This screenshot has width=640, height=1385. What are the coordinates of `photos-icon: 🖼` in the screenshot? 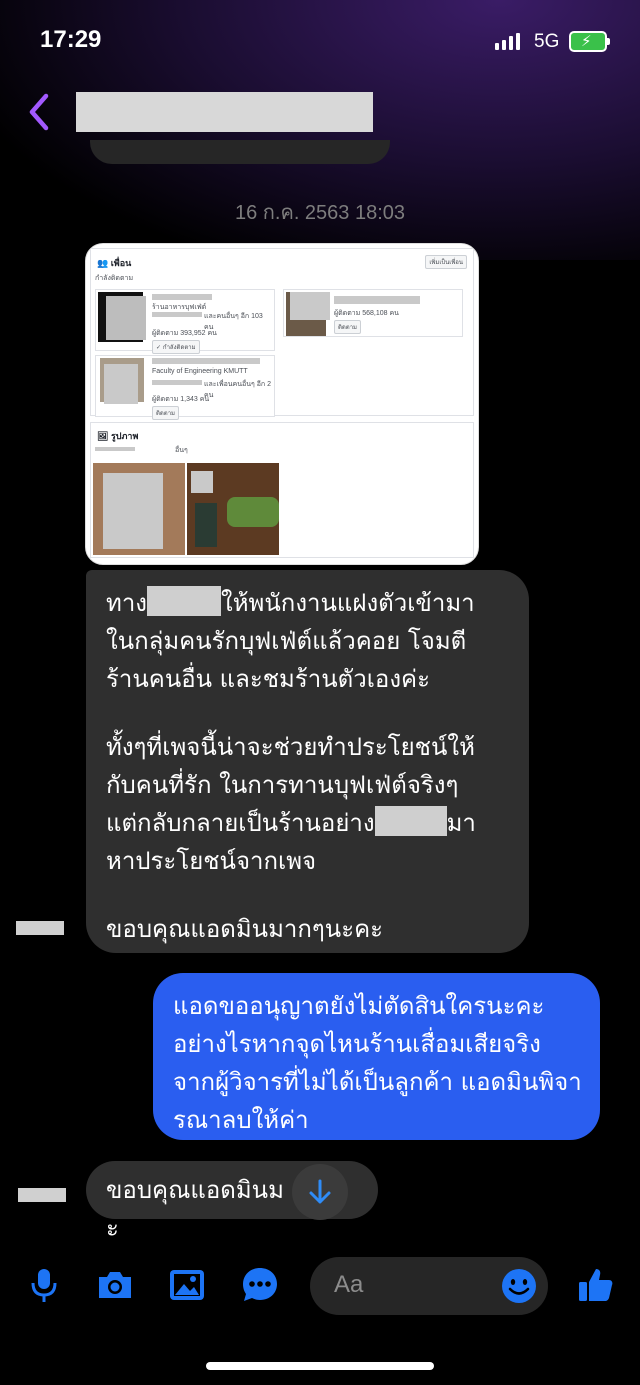 It's located at (103, 436).